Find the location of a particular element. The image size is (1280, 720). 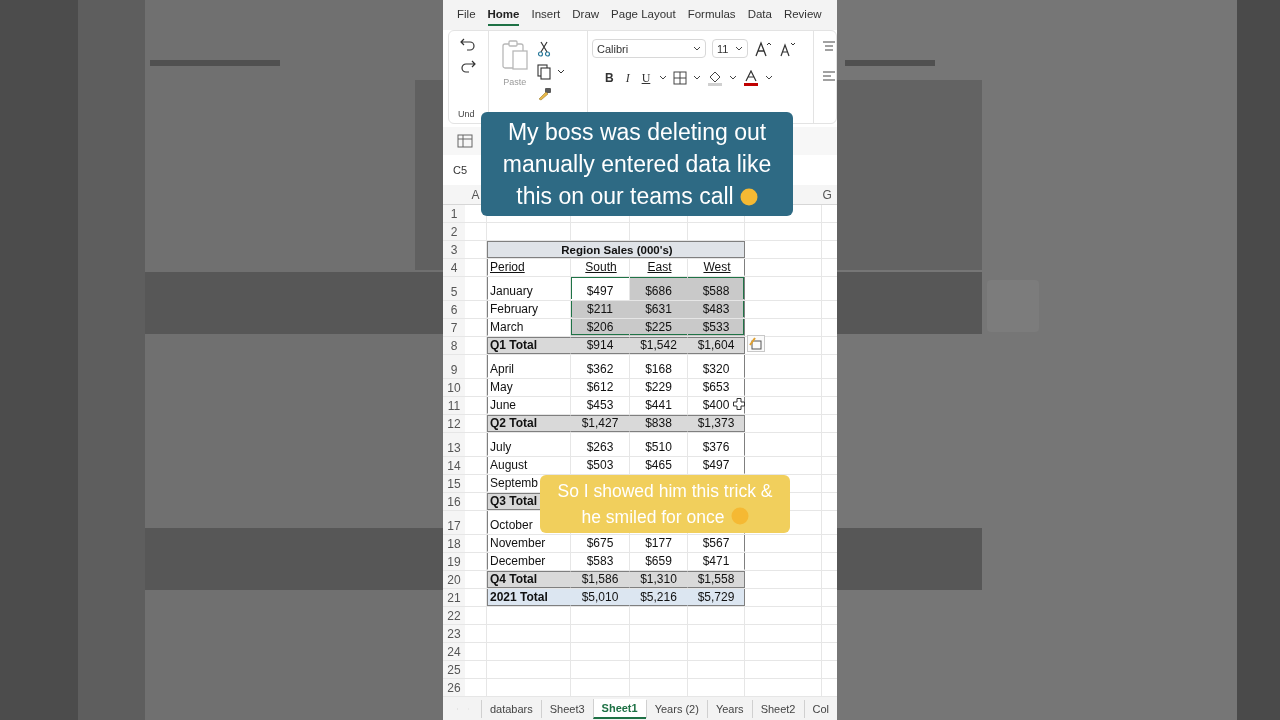

ribbon-tab: Review is located at coordinates (802, 15).